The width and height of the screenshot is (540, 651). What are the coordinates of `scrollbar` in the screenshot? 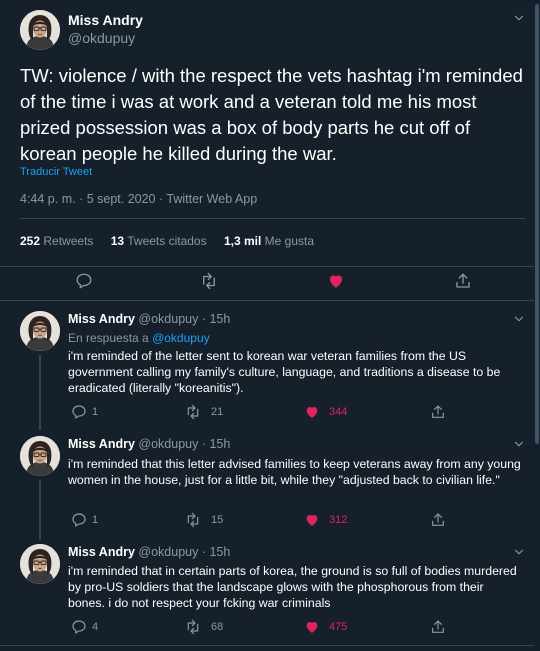 It's located at (537, 325).